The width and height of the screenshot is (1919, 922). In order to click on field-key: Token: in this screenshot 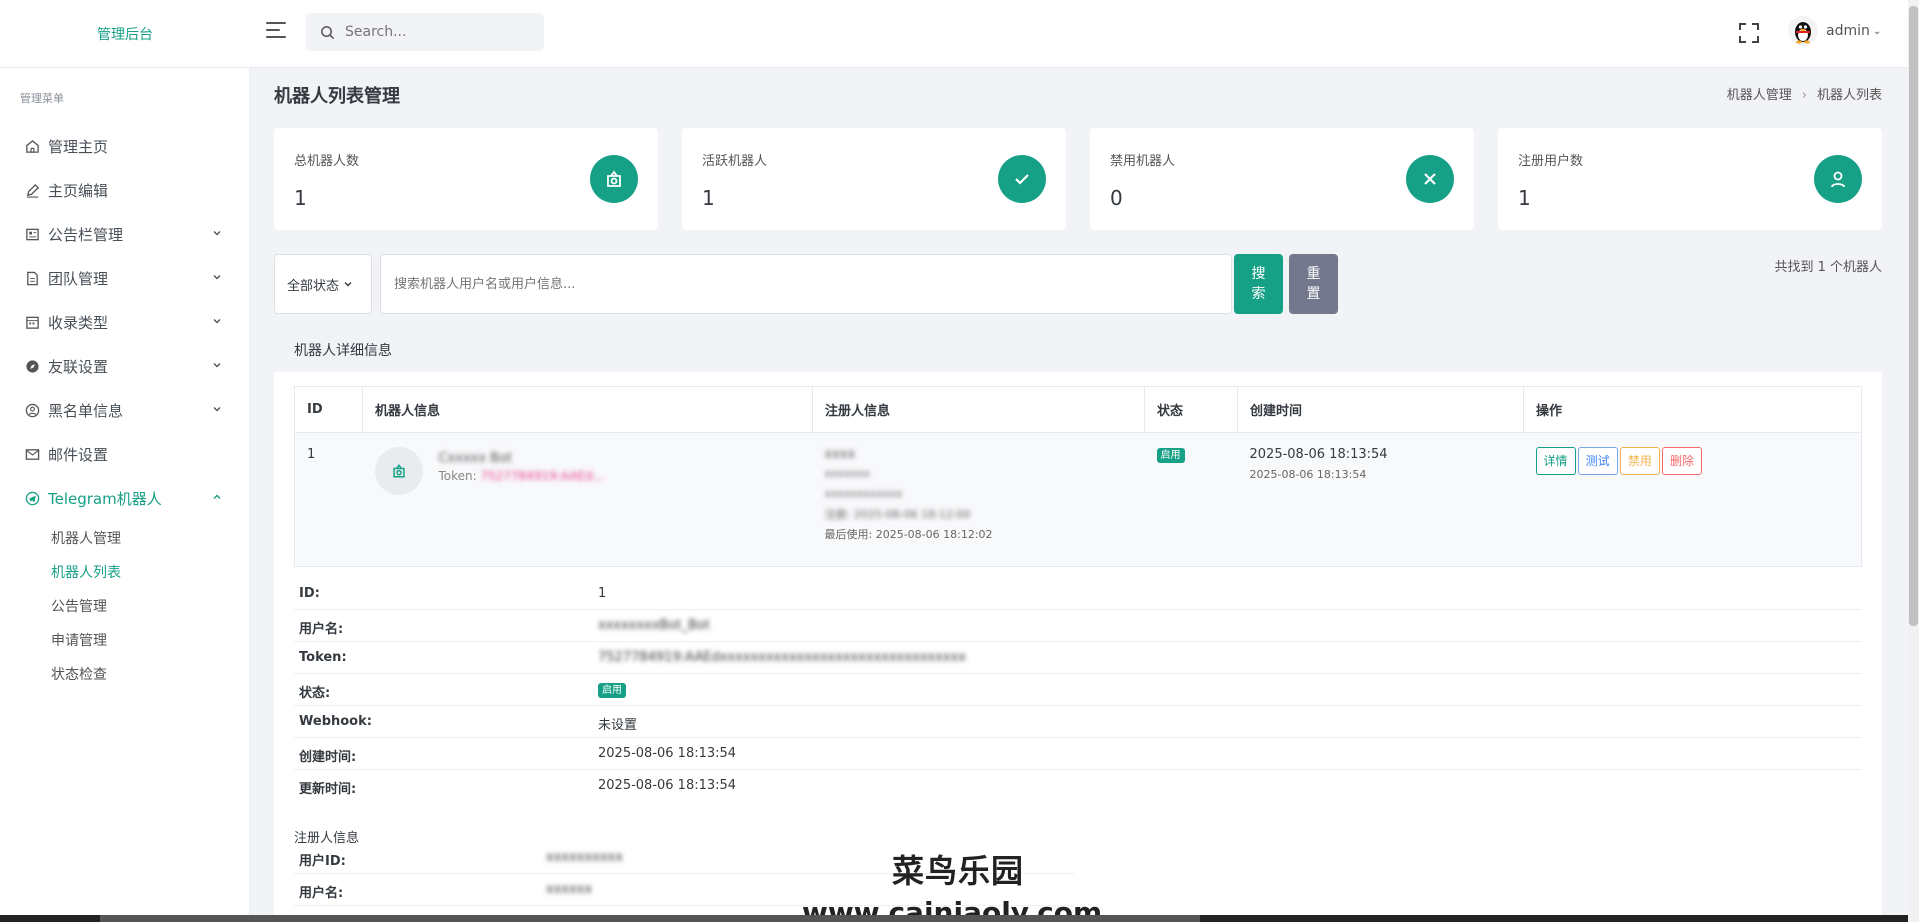, I will do `click(323, 657)`.